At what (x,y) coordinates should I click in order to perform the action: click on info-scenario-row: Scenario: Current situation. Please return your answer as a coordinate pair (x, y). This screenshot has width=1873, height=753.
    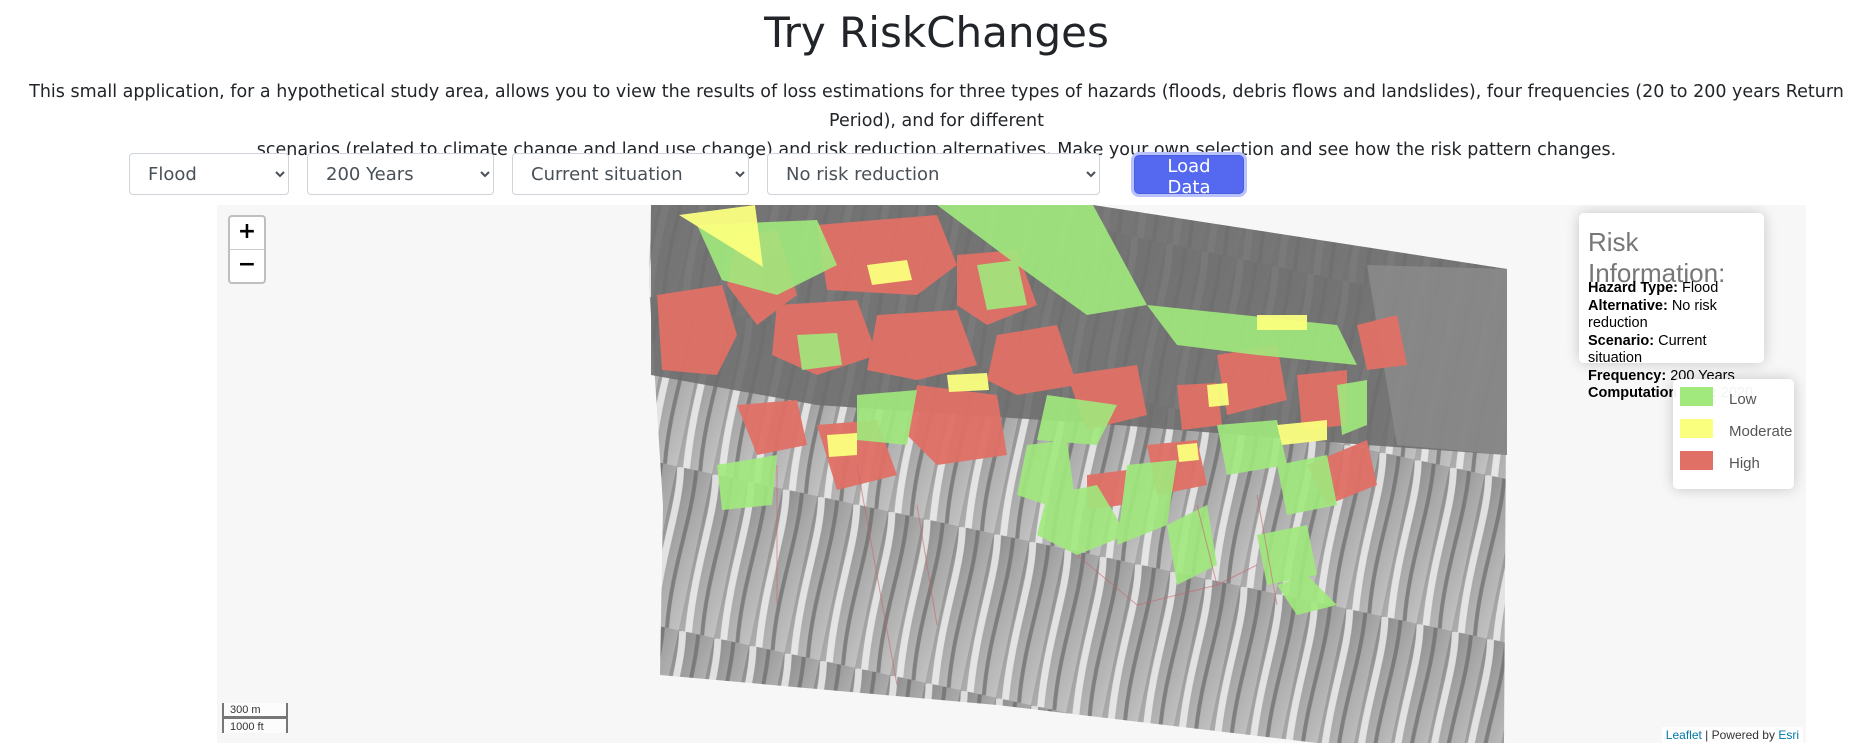
    Looking at the image, I should click on (1676, 350).